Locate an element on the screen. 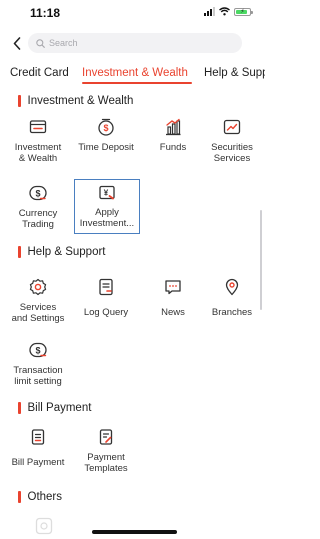  wifi-icon is located at coordinates (224, 11).